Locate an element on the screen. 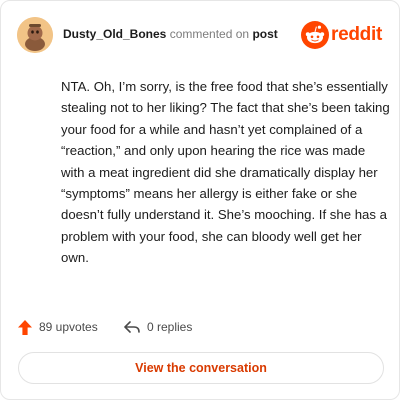 This screenshot has width=400, height=400. reddit-logo: reddit is located at coordinates (343, 35).